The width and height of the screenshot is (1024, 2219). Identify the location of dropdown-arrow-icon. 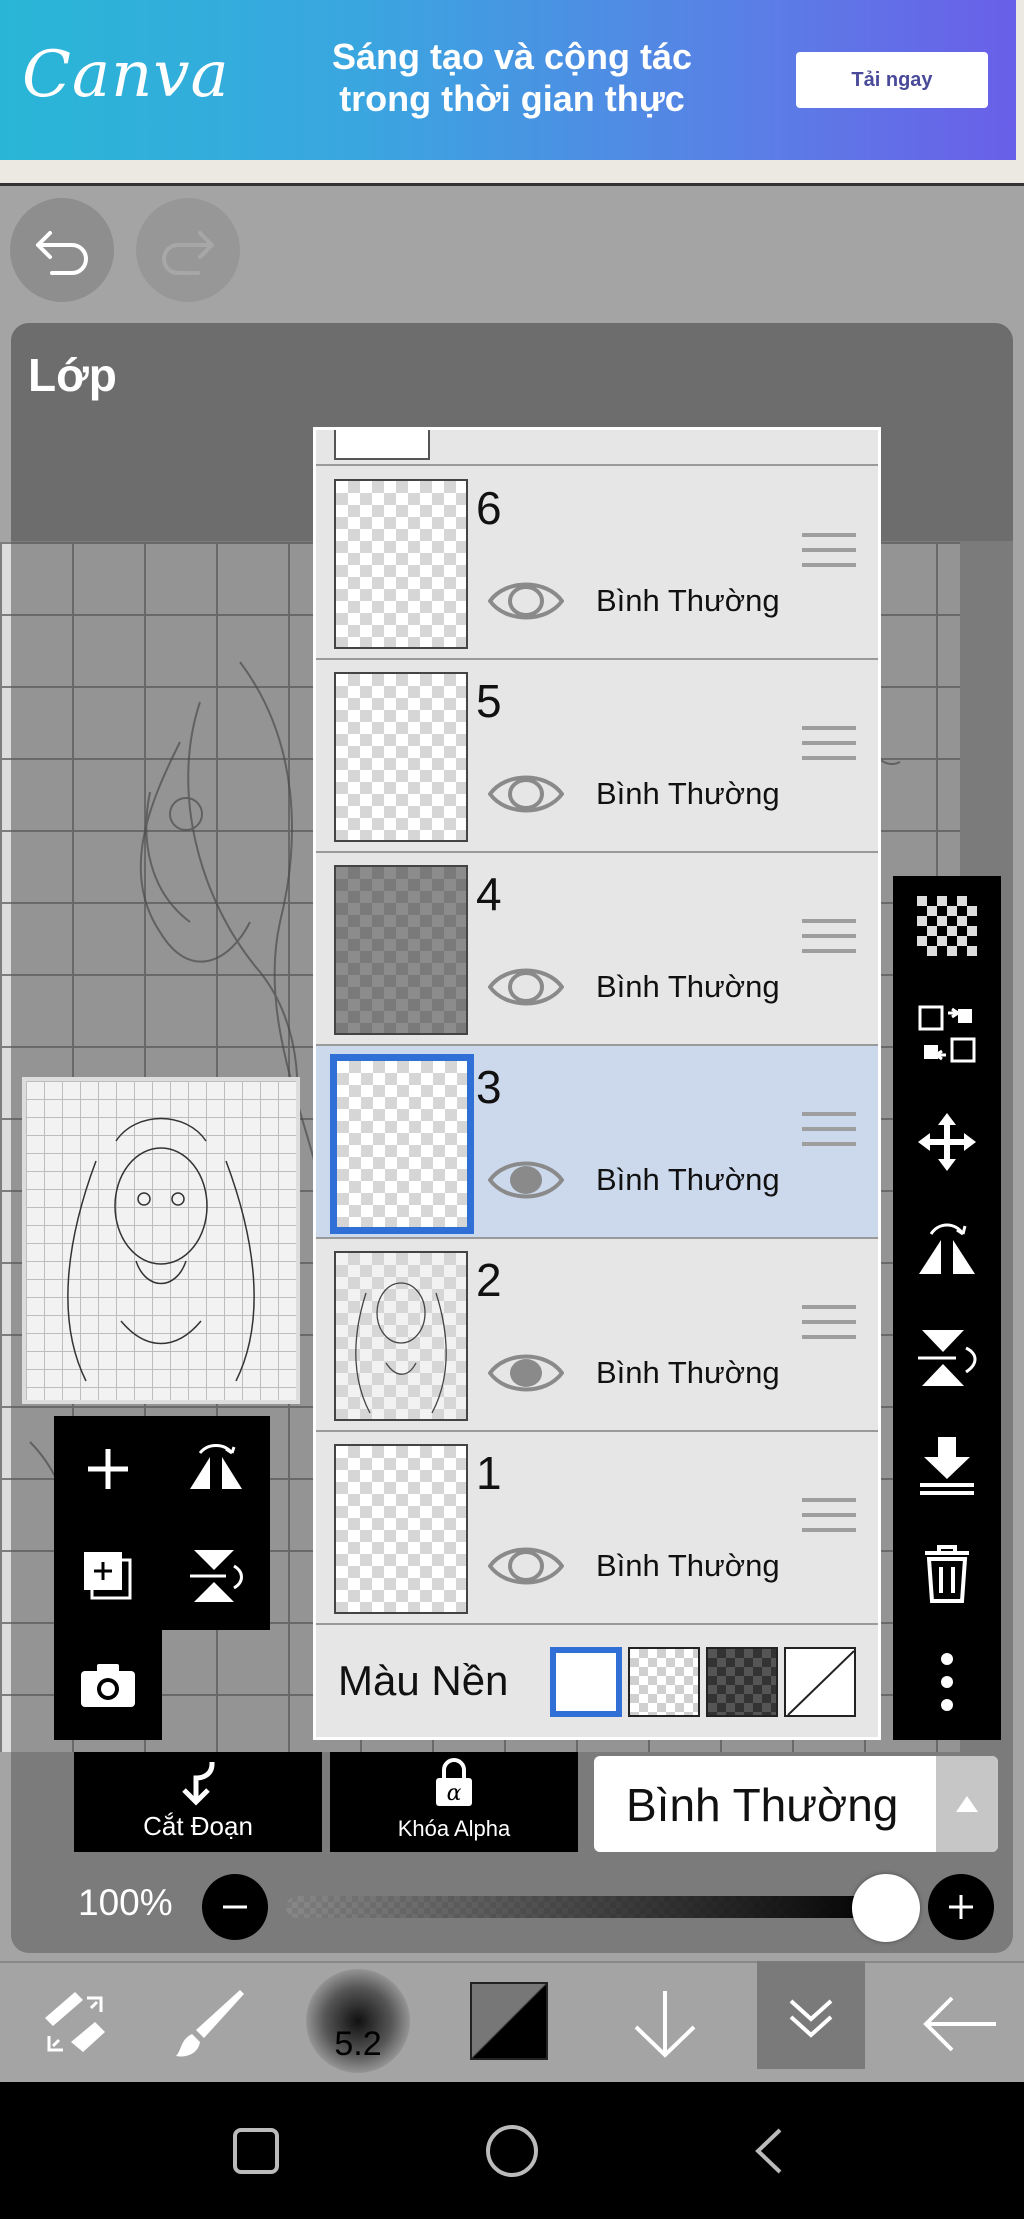
(967, 1804).